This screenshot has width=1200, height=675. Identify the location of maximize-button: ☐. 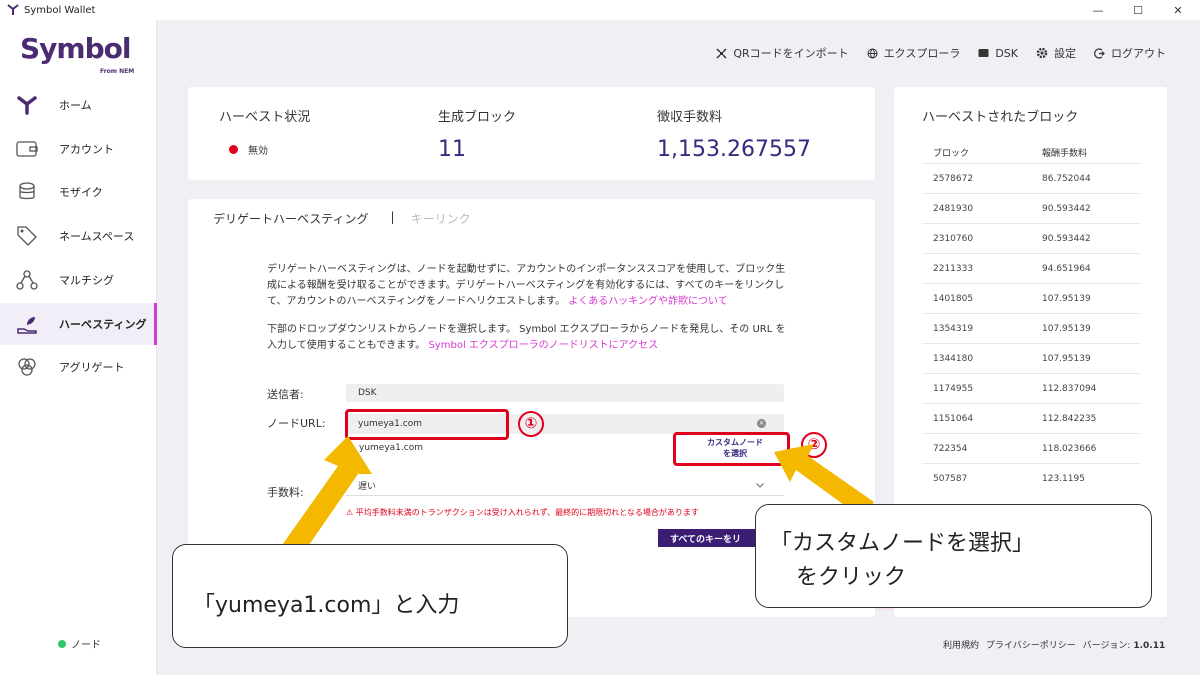
(1138, 10).